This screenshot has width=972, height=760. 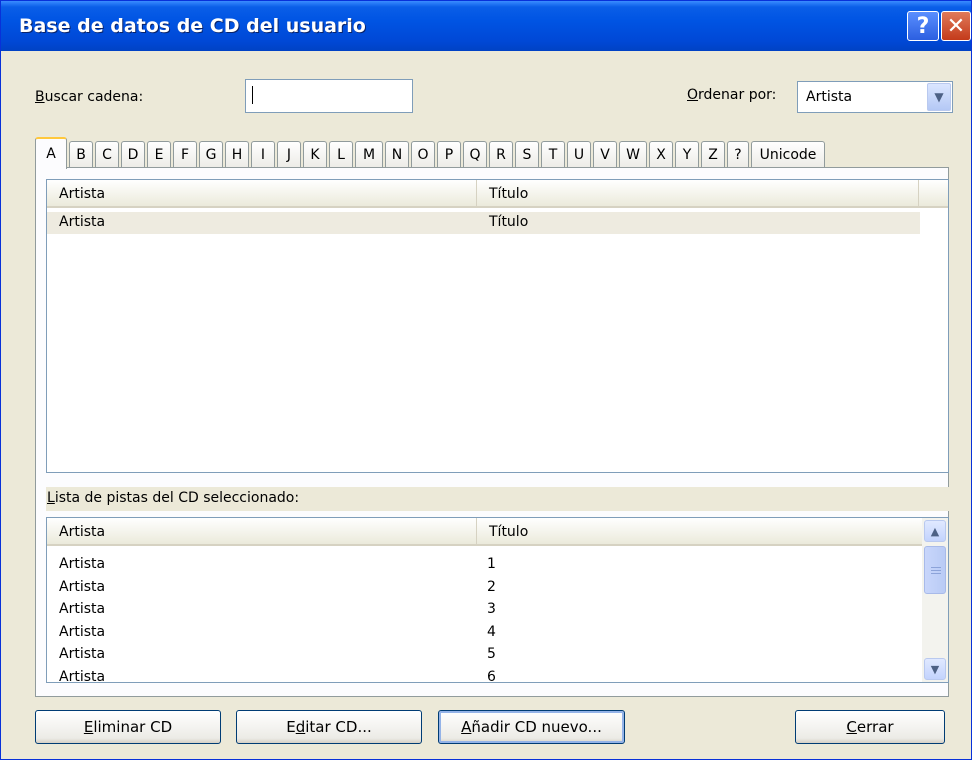 I want to click on track-list-header: Artista Título, so click(x=485, y=532).